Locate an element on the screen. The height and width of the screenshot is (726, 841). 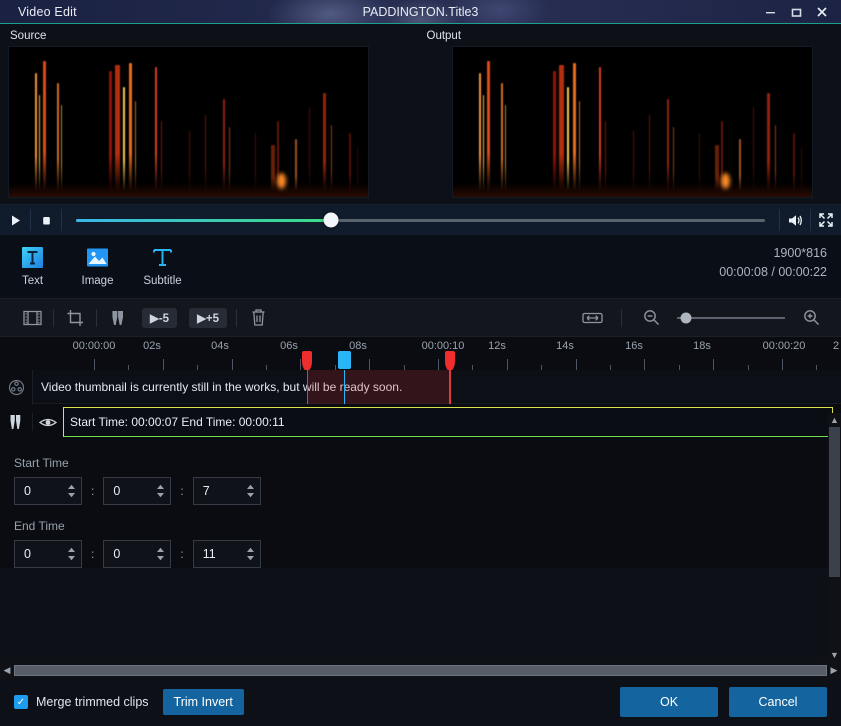
jump-back-label: ▶-5 is located at coordinates (160, 318).